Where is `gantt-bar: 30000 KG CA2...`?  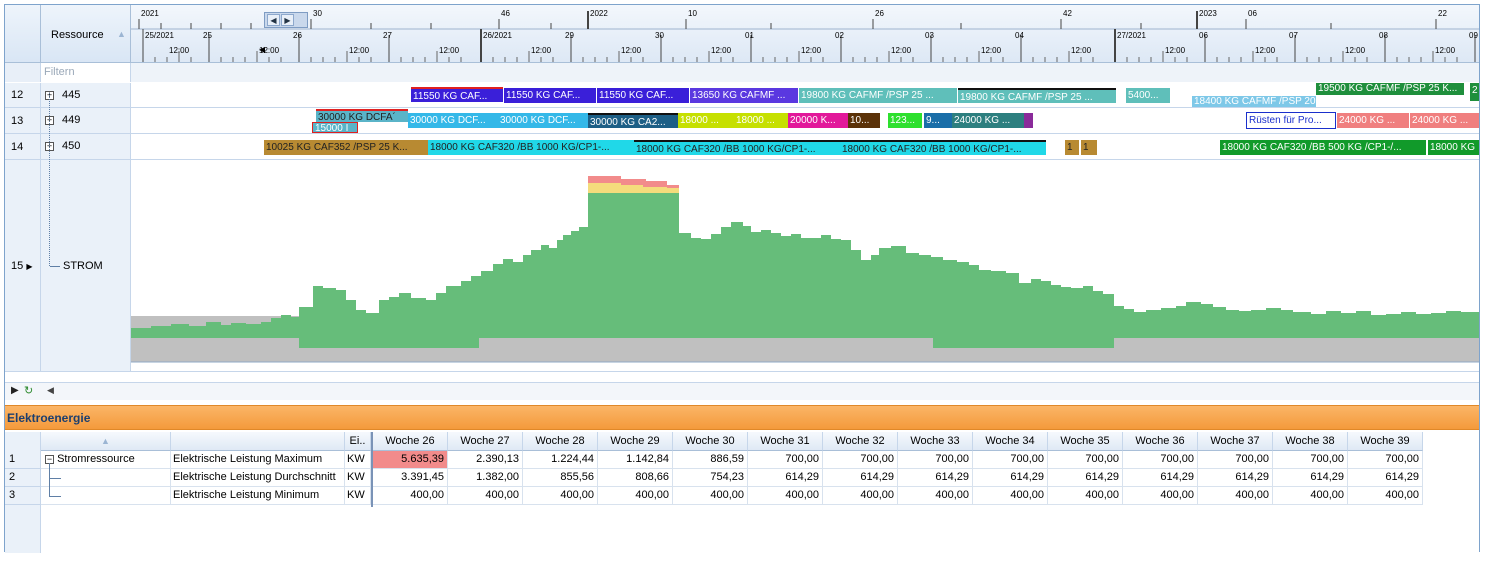
gantt-bar: 30000 KG CA2... is located at coordinates (633, 120).